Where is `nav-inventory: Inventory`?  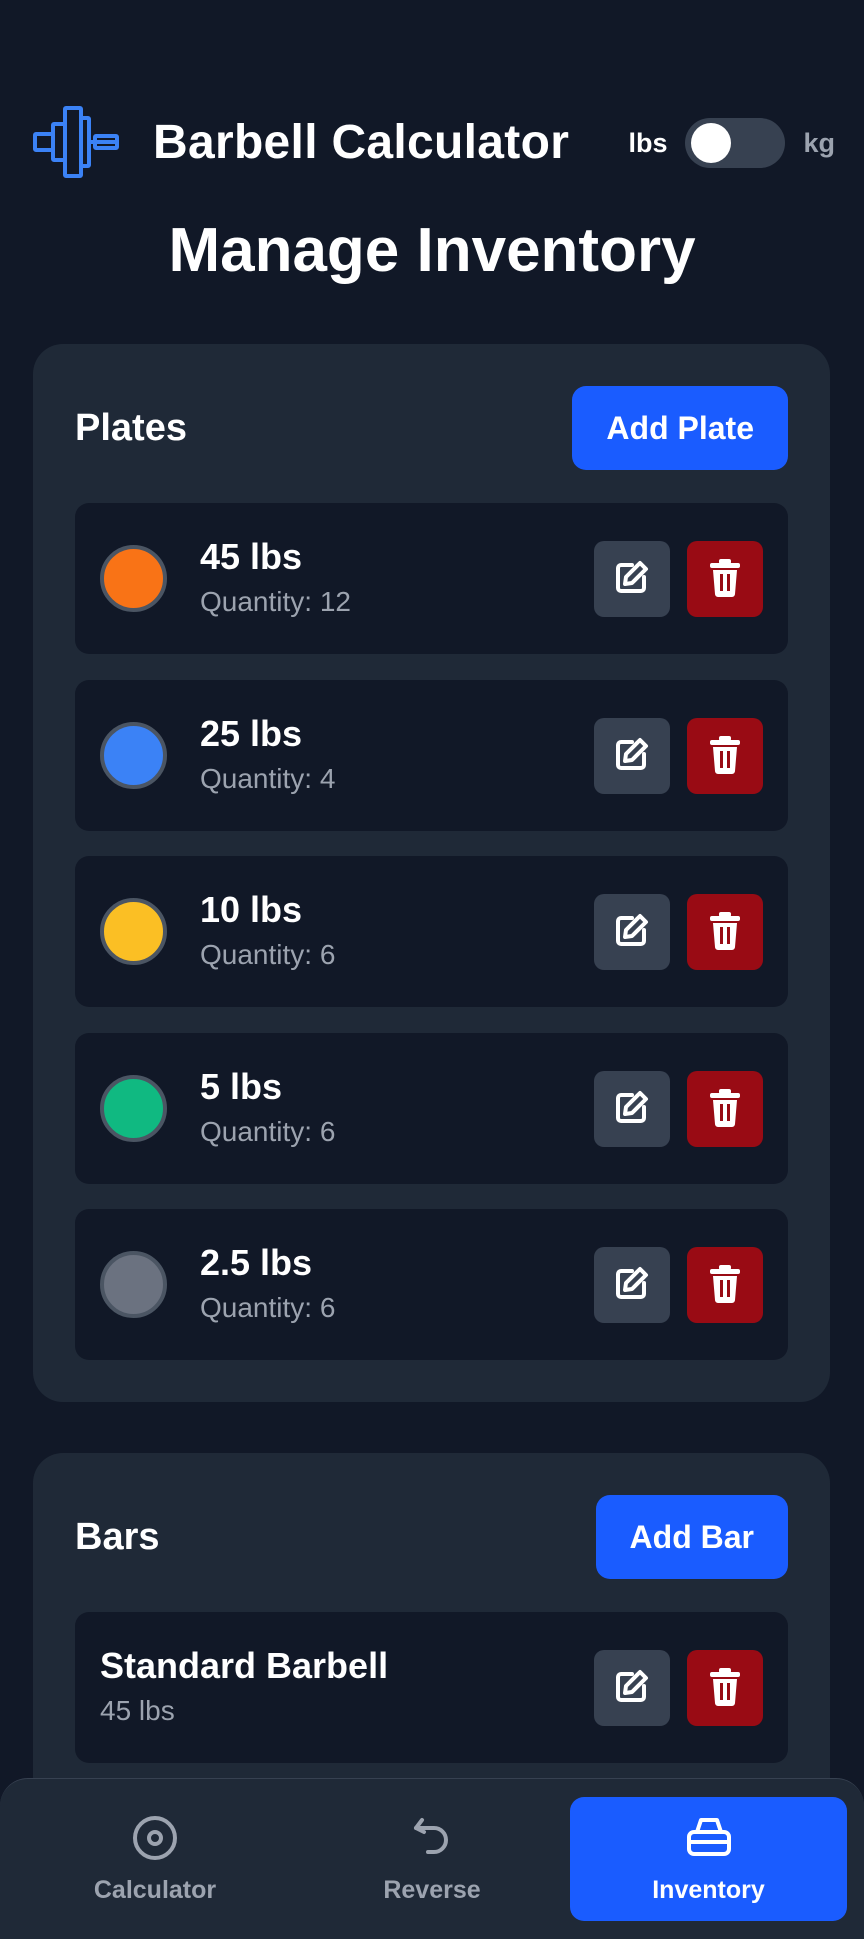 nav-inventory: Inventory is located at coordinates (708, 1859).